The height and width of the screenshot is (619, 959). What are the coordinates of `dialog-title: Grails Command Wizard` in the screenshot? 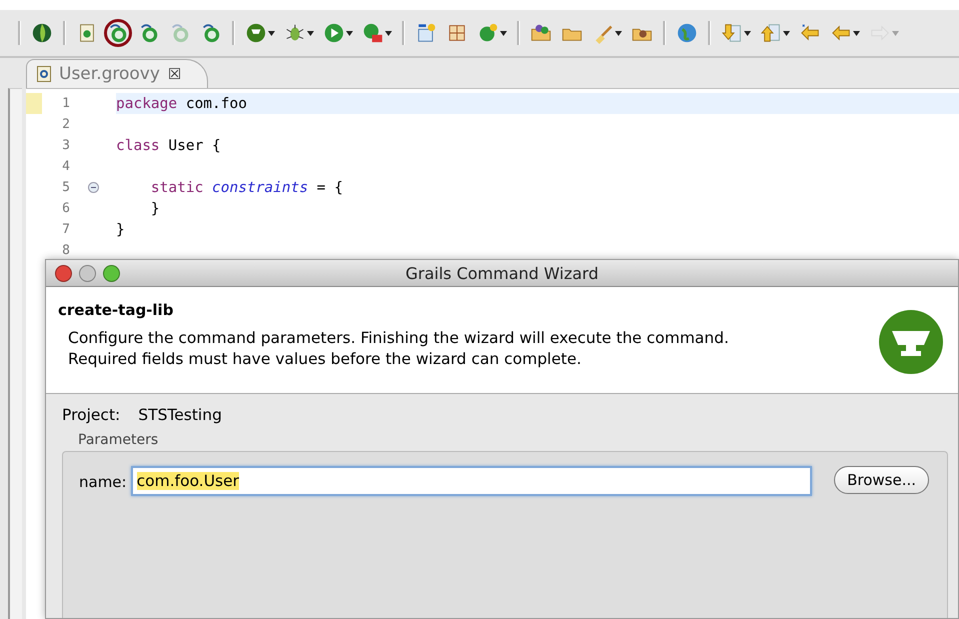 It's located at (502, 273).